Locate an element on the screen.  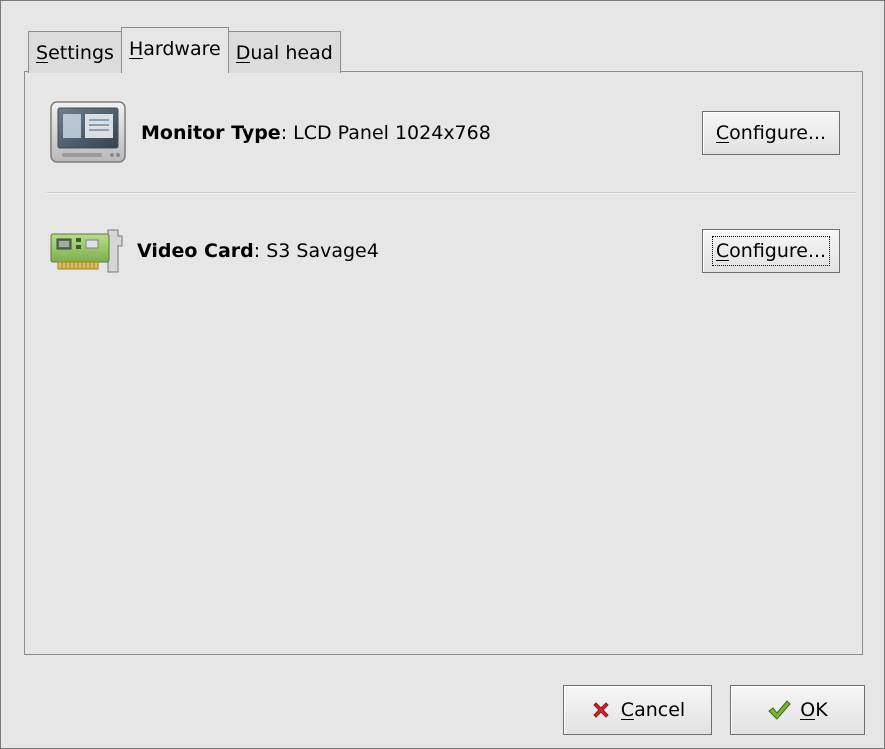
checkmark-icon is located at coordinates (779, 710).